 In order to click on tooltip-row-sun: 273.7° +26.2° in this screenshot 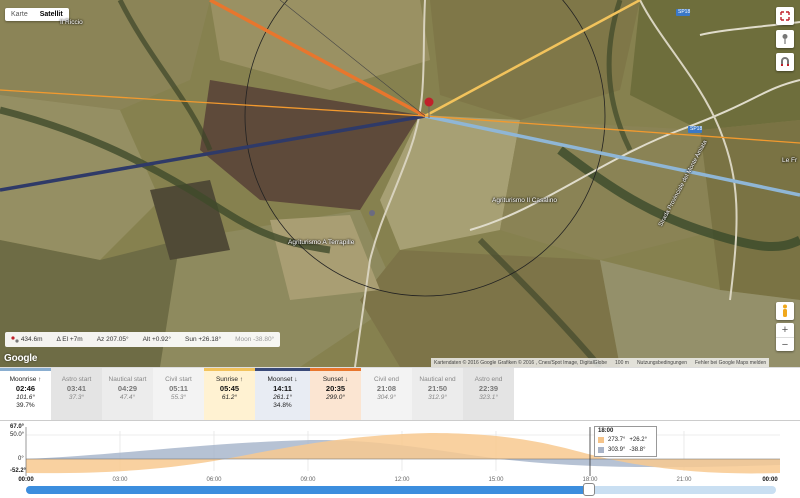, I will do `click(625, 440)`.